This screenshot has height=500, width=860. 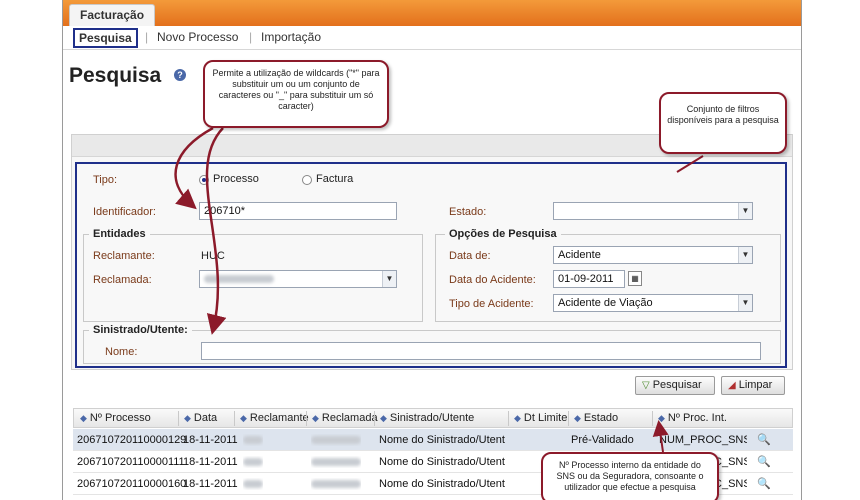 What do you see at coordinates (121, 352) in the screenshot?
I see `nome-label: Nome:` at bounding box center [121, 352].